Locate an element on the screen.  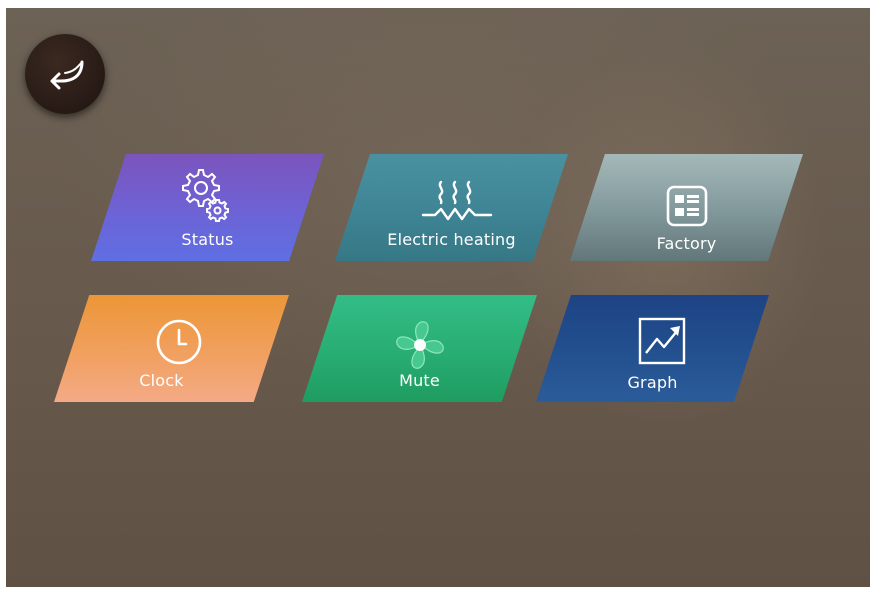
list-grid-icon is located at coordinates (687, 206).